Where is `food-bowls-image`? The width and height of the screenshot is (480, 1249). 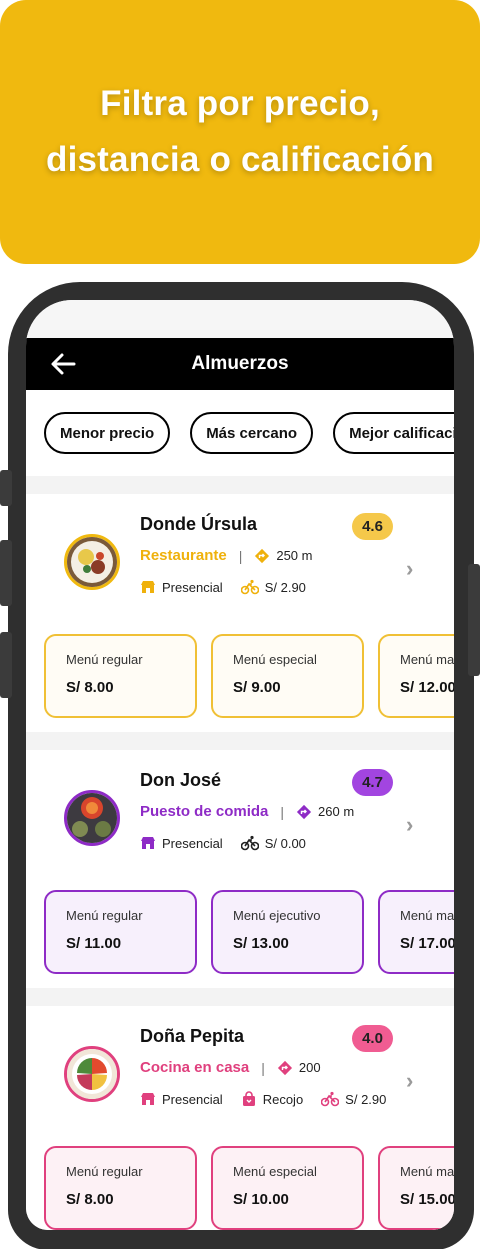 food-bowls-image is located at coordinates (92, 818).